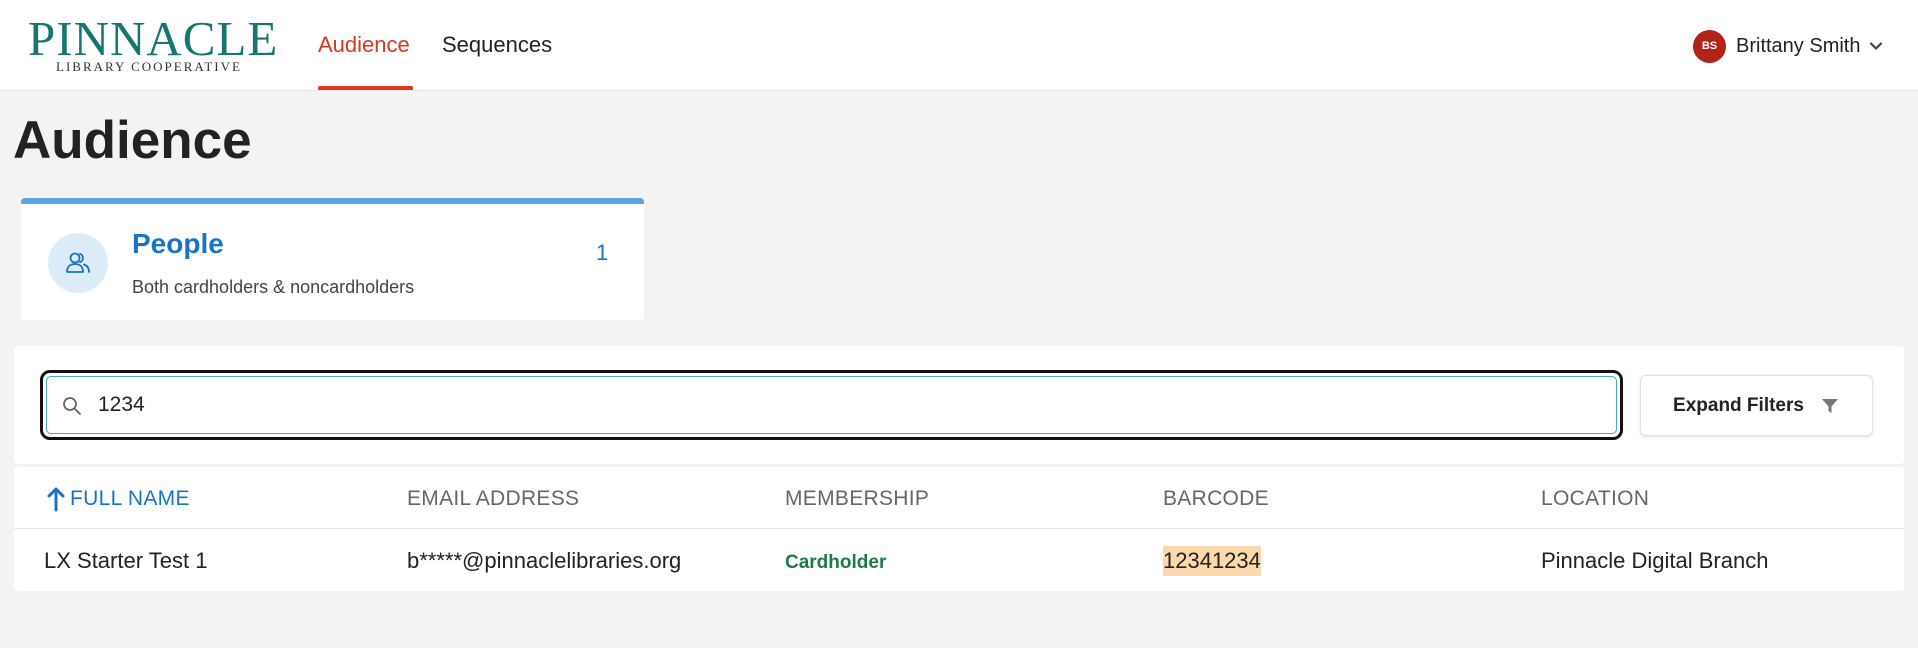  What do you see at coordinates (126, 560) in the screenshot?
I see `cell-full-name: LX Starter Test 1` at bounding box center [126, 560].